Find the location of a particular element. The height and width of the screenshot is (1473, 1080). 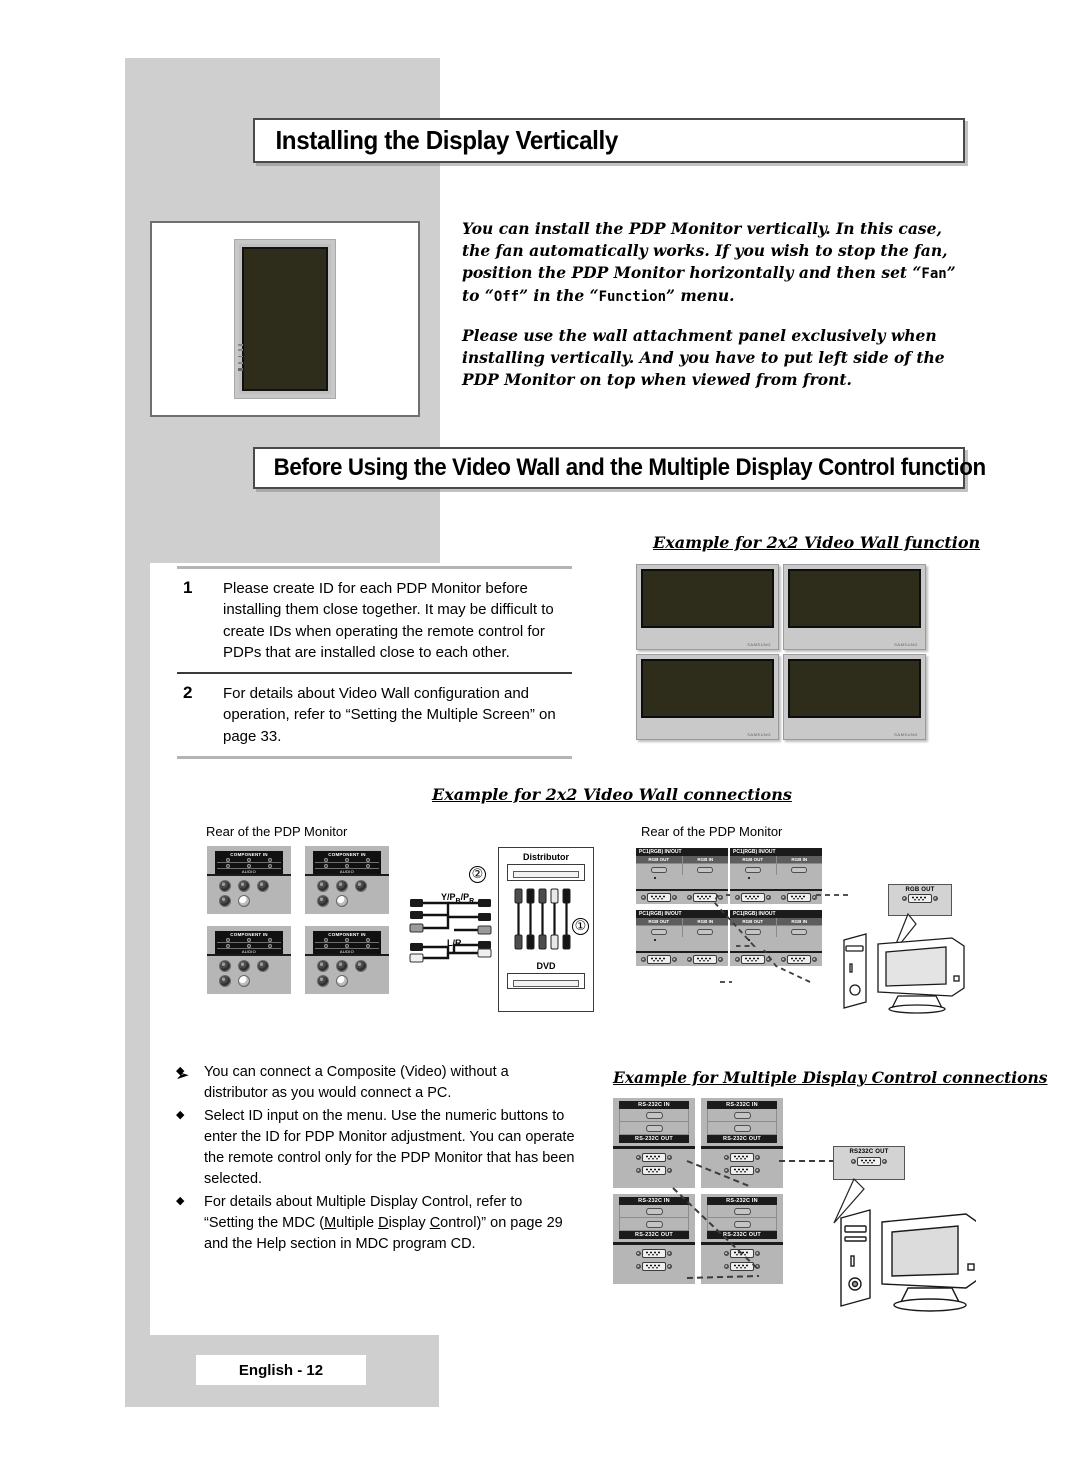

panel-divider is located at coordinates (347, 875).